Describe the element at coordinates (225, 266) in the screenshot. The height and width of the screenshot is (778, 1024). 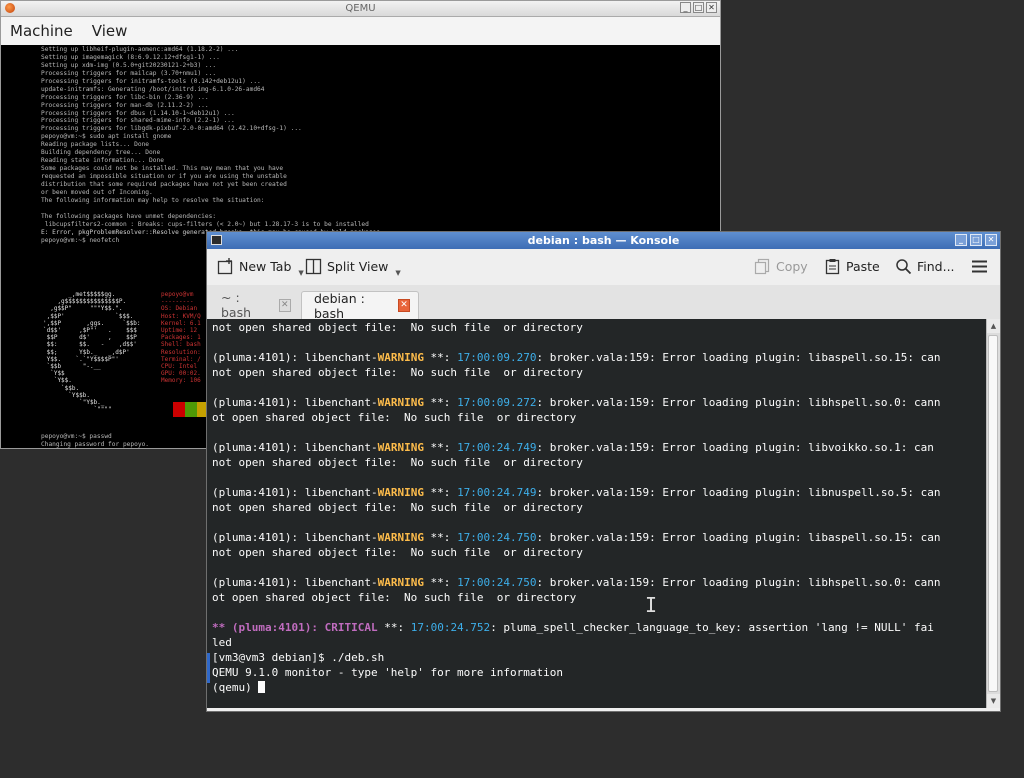
I see `new-tab-icon` at that location.